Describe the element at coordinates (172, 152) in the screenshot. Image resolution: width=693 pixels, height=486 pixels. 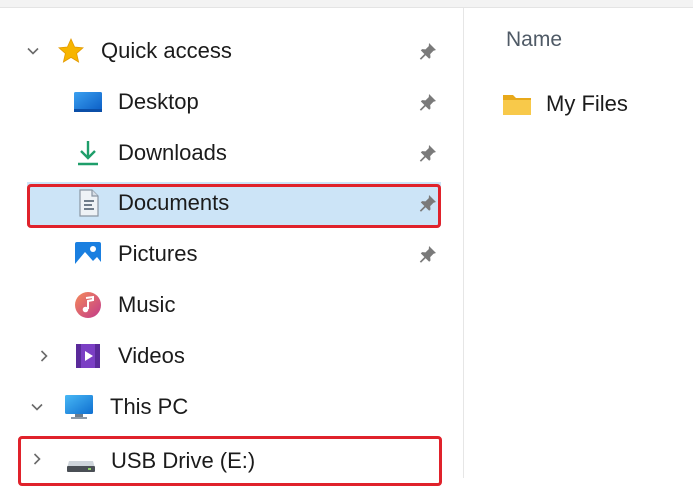
I see `nav-item-label: Downloads` at that location.